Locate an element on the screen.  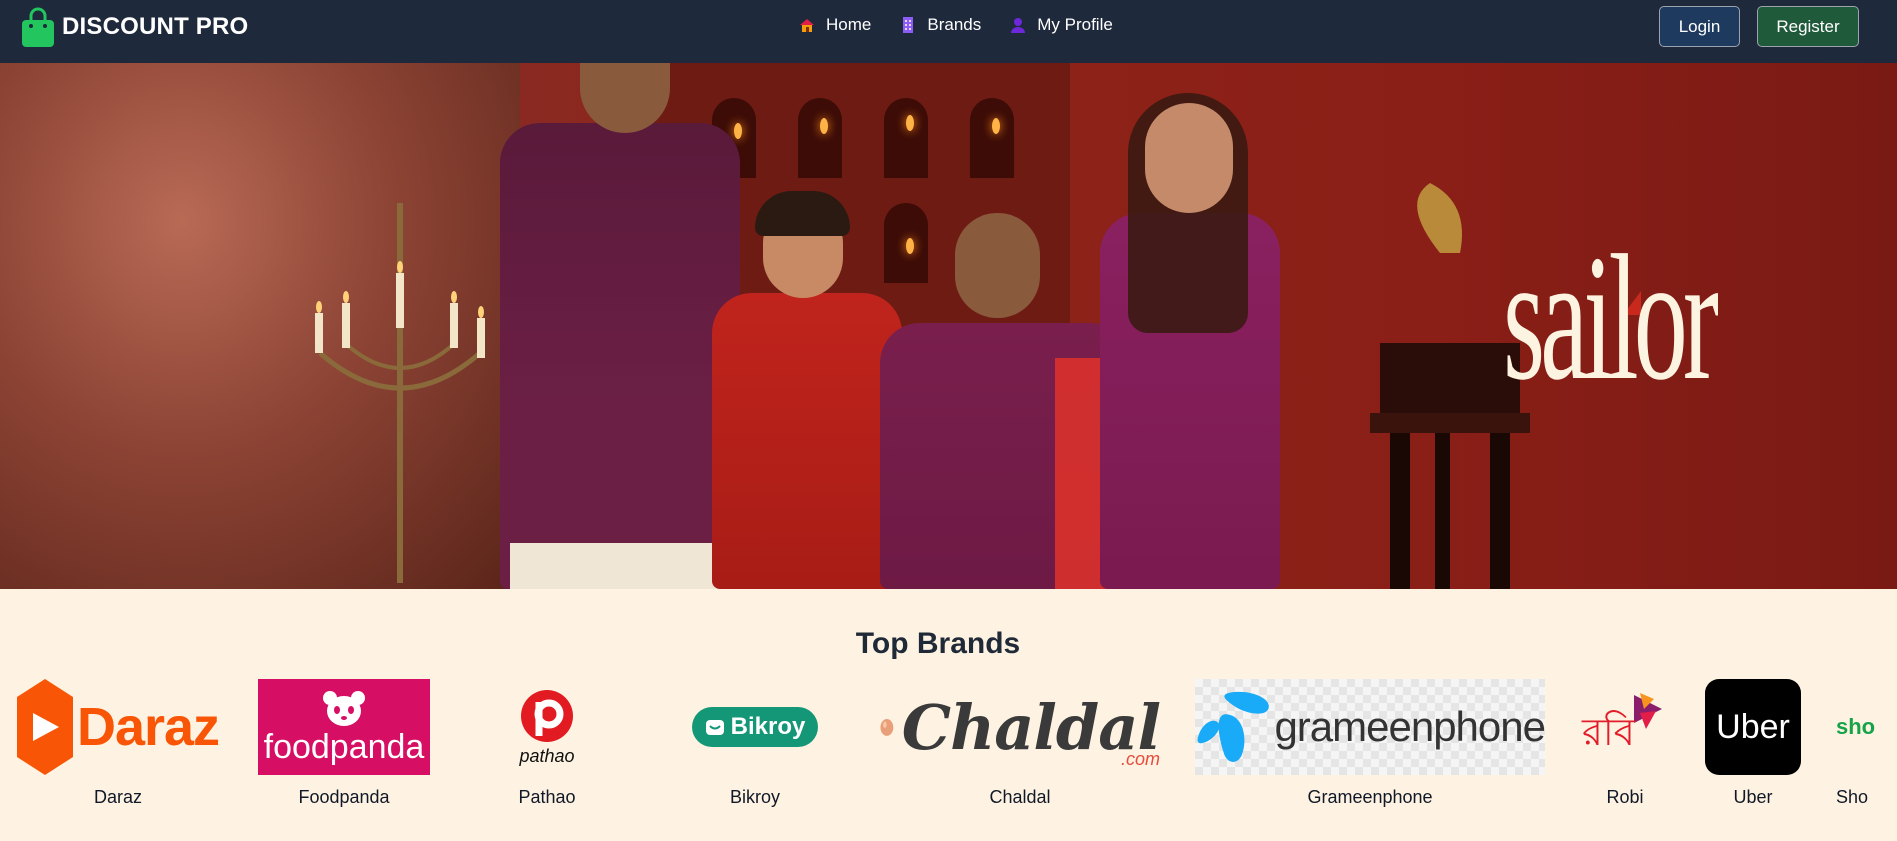
egg-icon is located at coordinates (887, 727).